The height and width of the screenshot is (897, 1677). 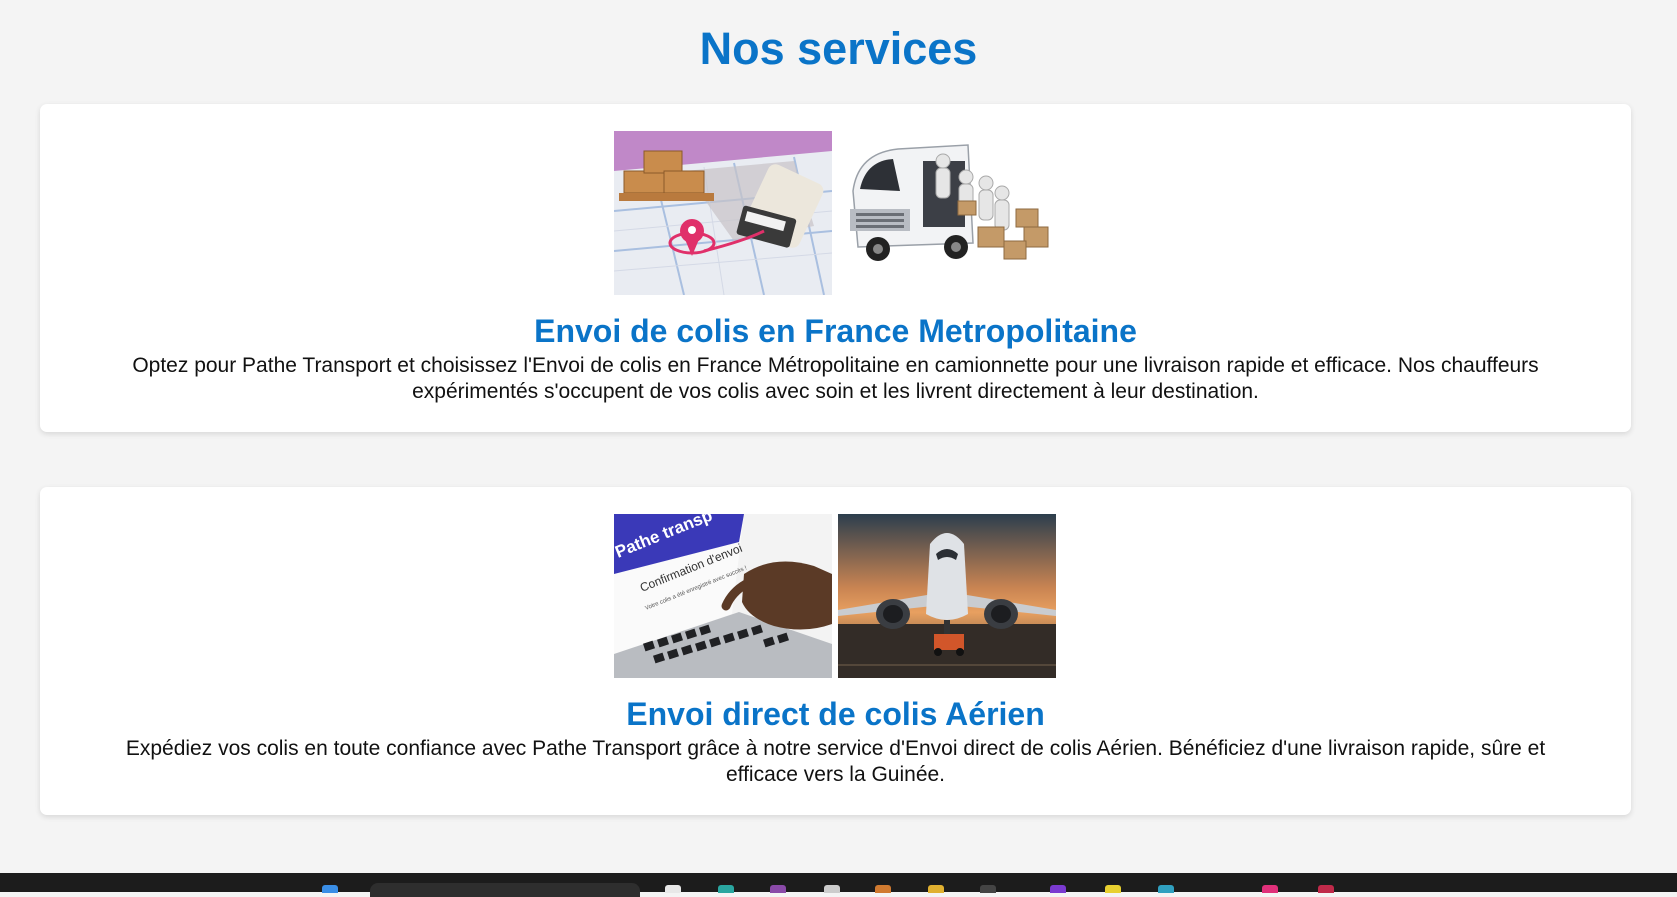 What do you see at coordinates (947, 596) in the screenshot?
I see `airplane-image` at bounding box center [947, 596].